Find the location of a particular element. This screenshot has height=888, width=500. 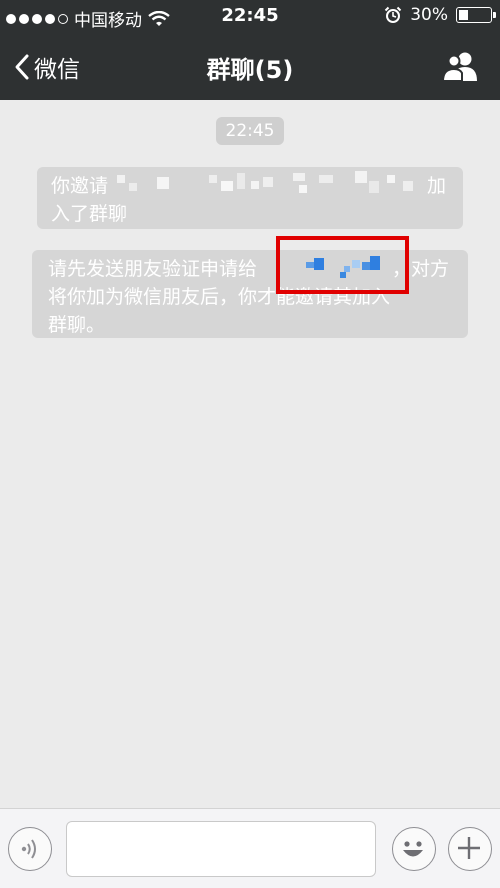

message-text: 请先发送朋友验证申请给 is located at coordinates (153, 269).